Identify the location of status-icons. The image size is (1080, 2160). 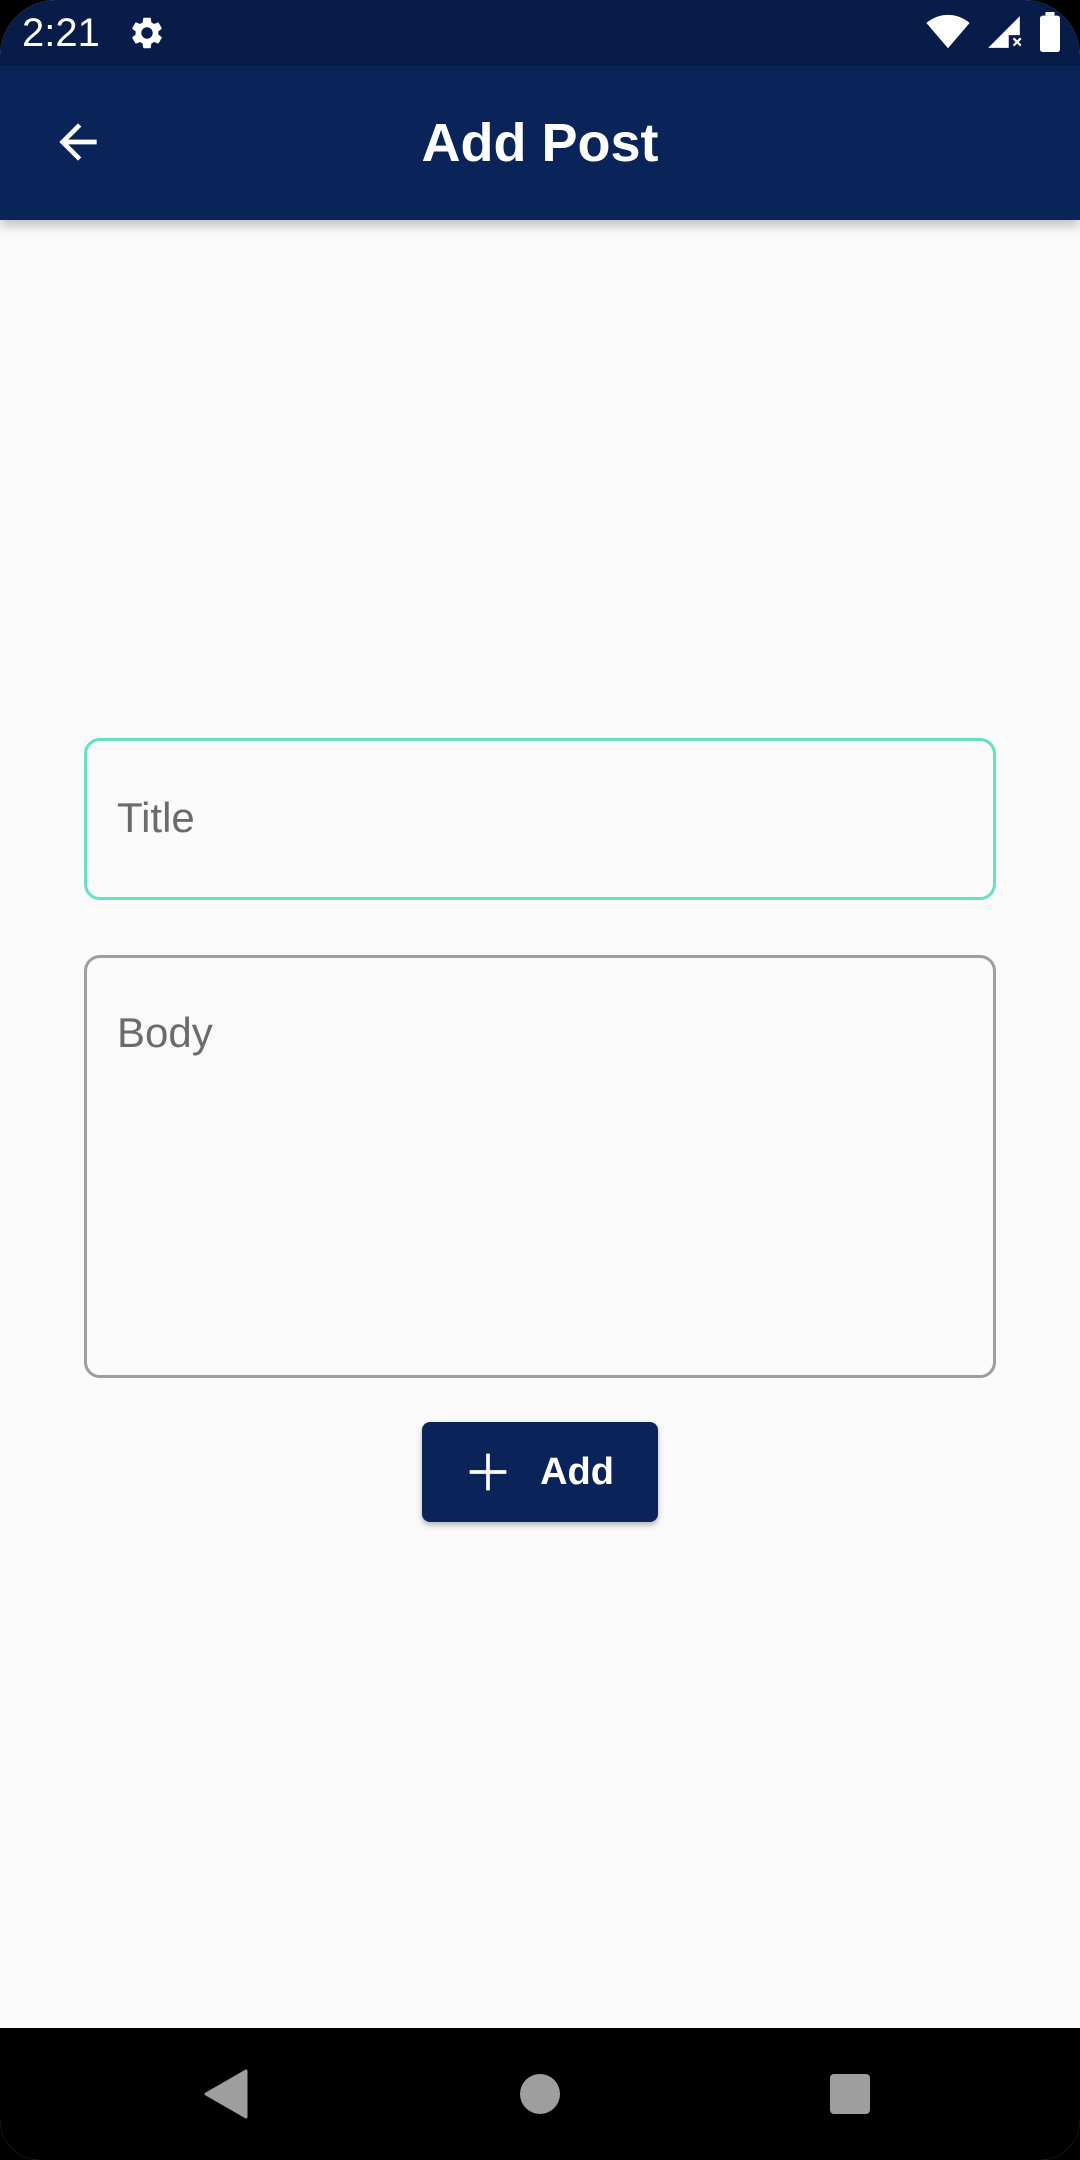
(994, 32).